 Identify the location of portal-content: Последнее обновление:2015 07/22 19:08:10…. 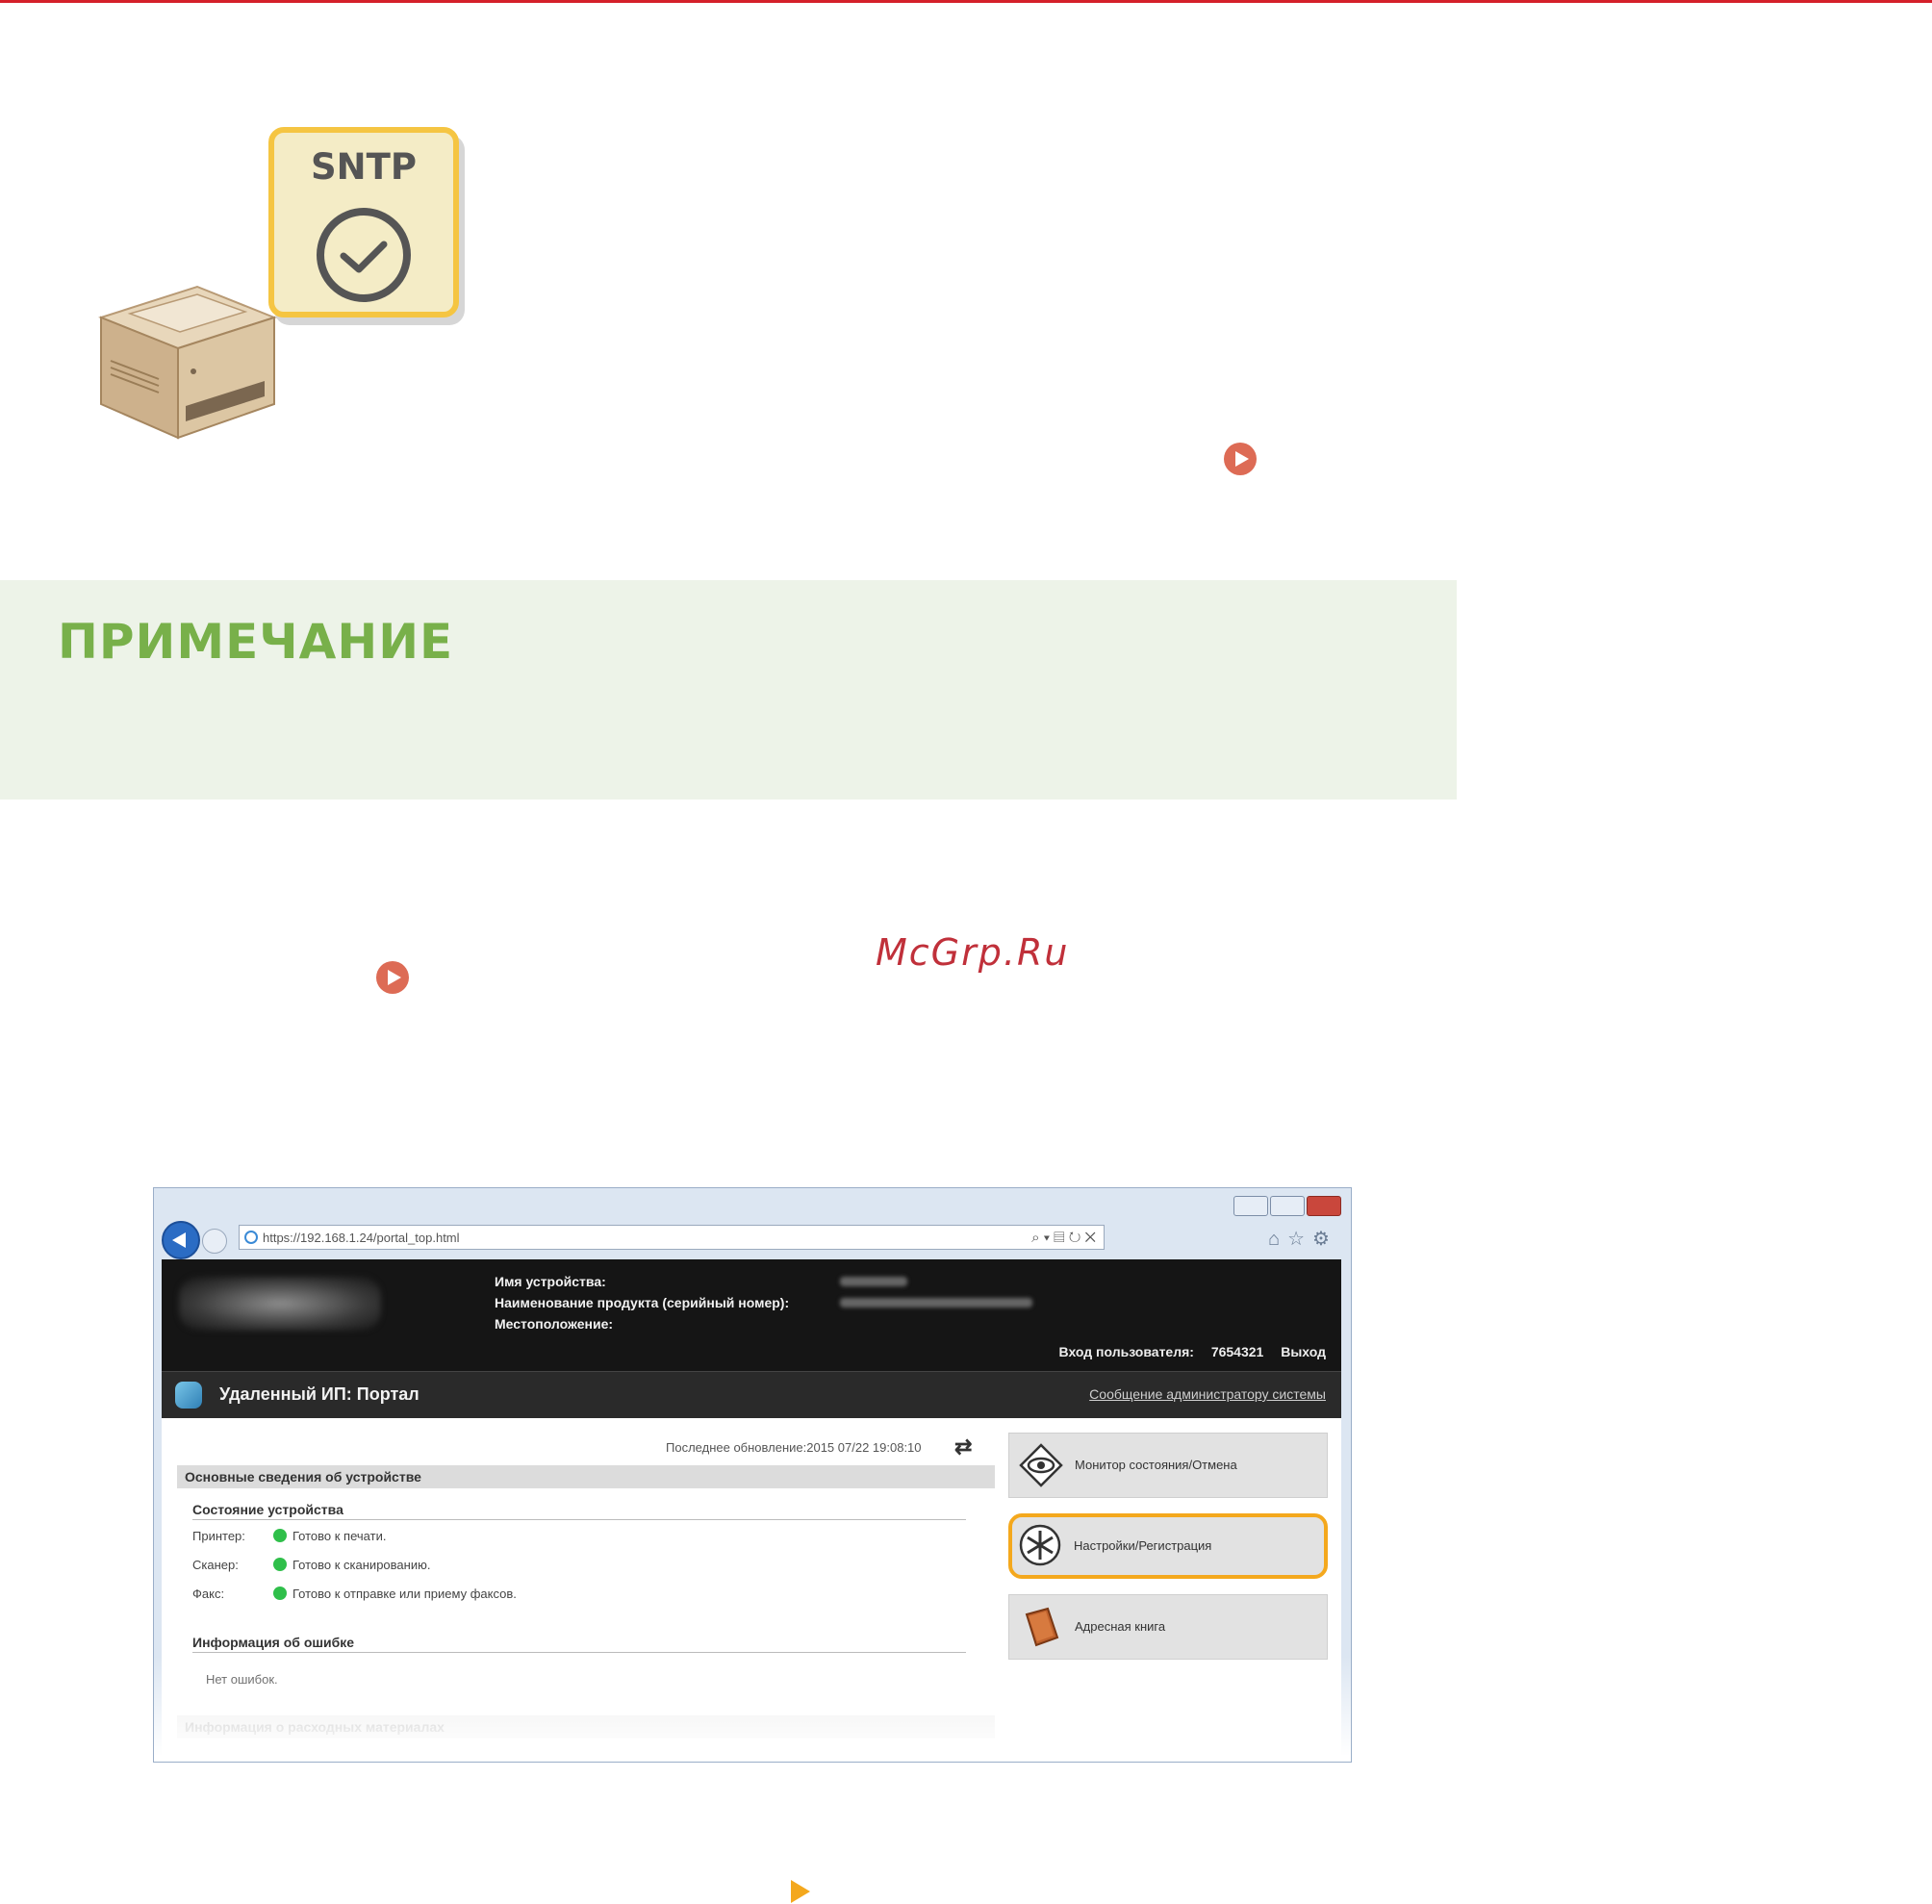
(751, 1590).